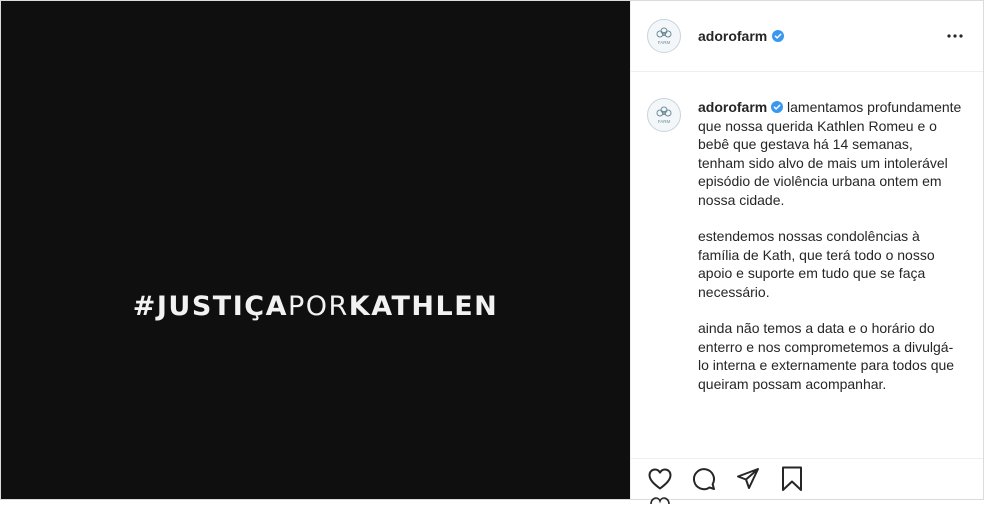 The height and width of the screenshot is (505, 984). Describe the element at coordinates (748, 479) in the screenshot. I see `share-icon` at that location.